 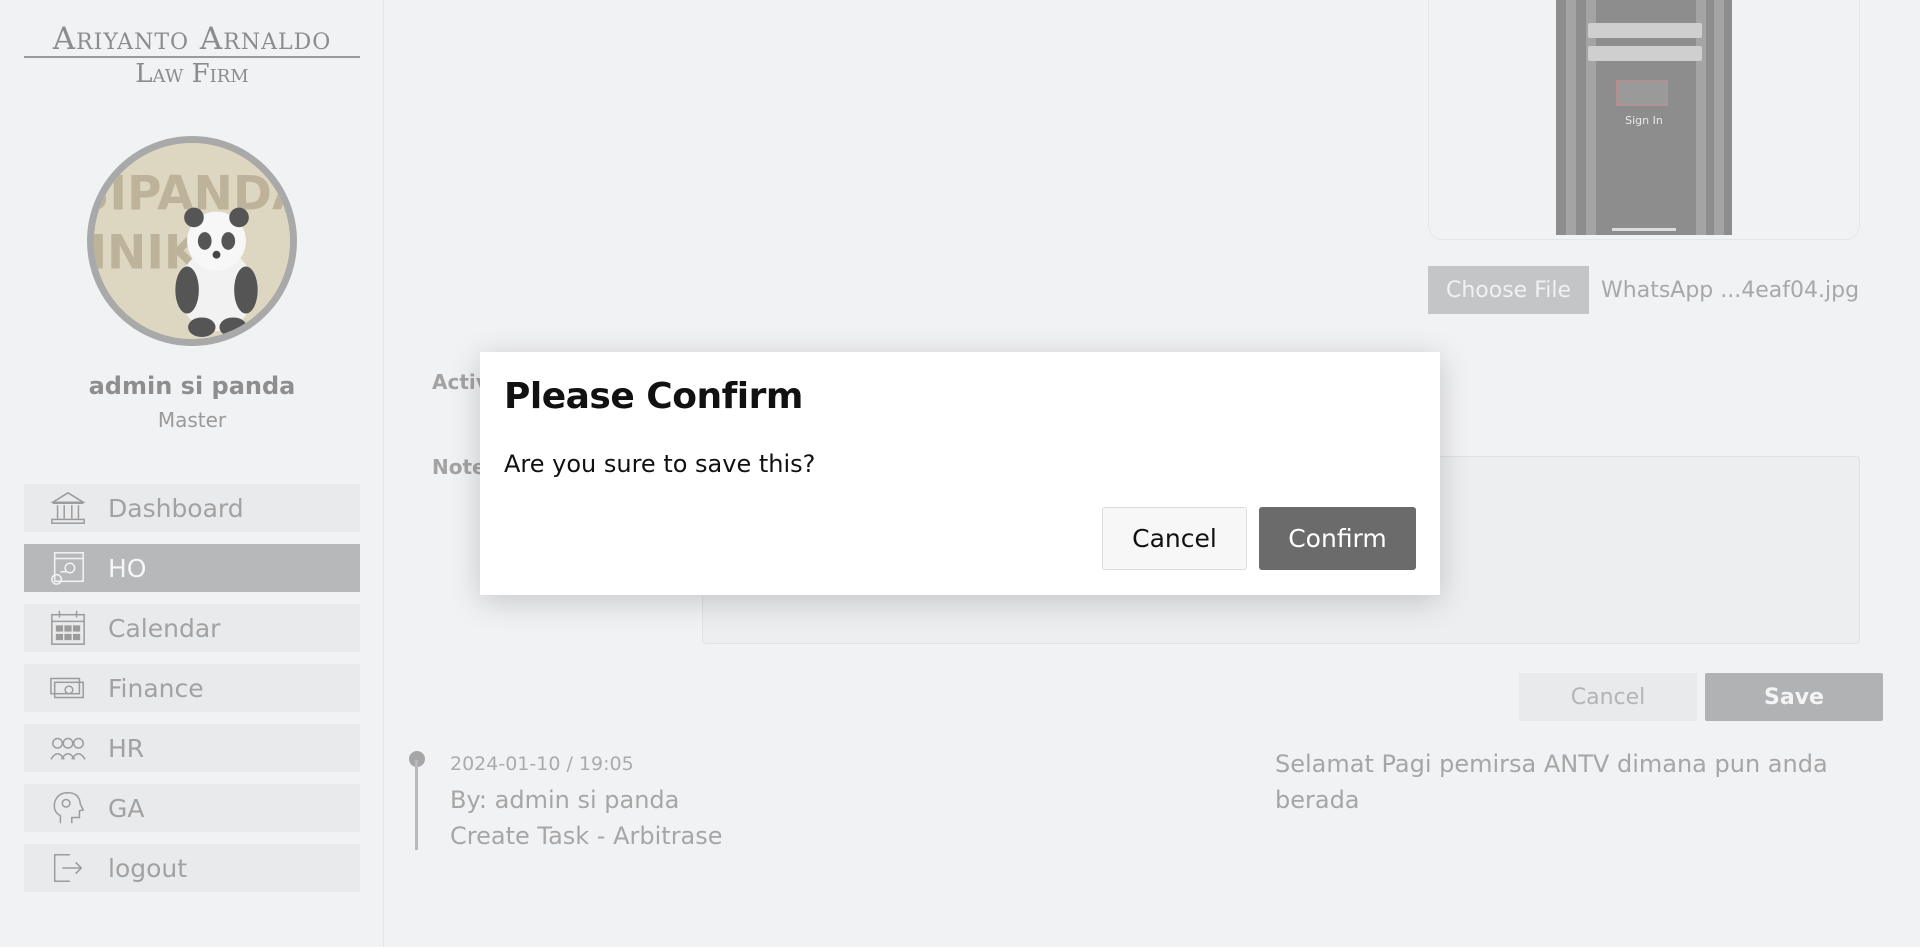 What do you see at coordinates (68, 628) in the screenshot?
I see `calendar-icon` at bounding box center [68, 628].